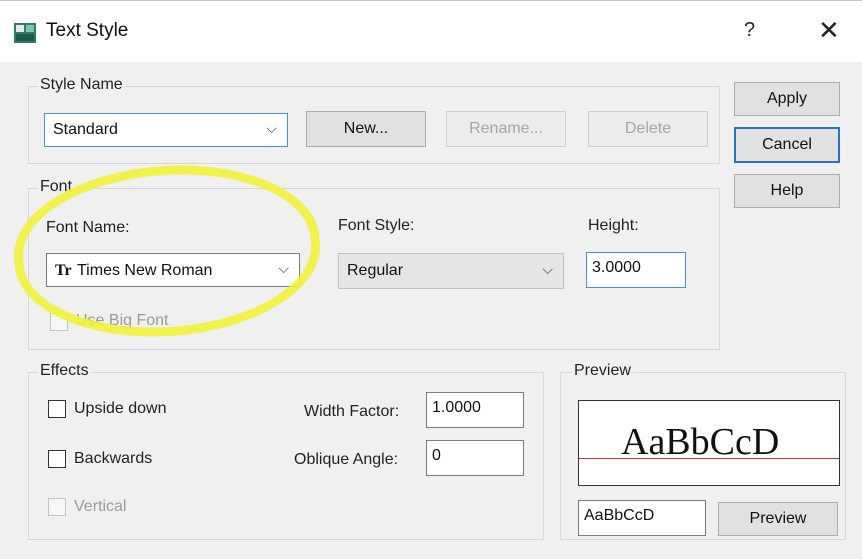  I want to click on preview-input-value: AaBbCcD, so click(619, 515).